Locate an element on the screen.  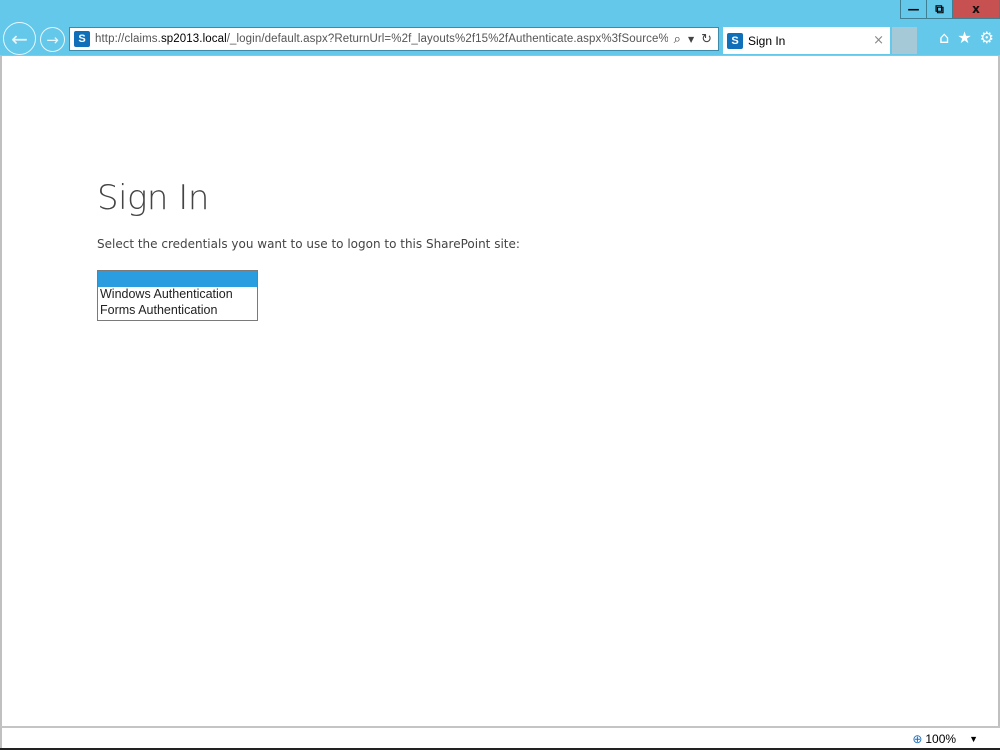
address-tools: ⌕ ▼ ↻ is located at coordinates (693, 39).